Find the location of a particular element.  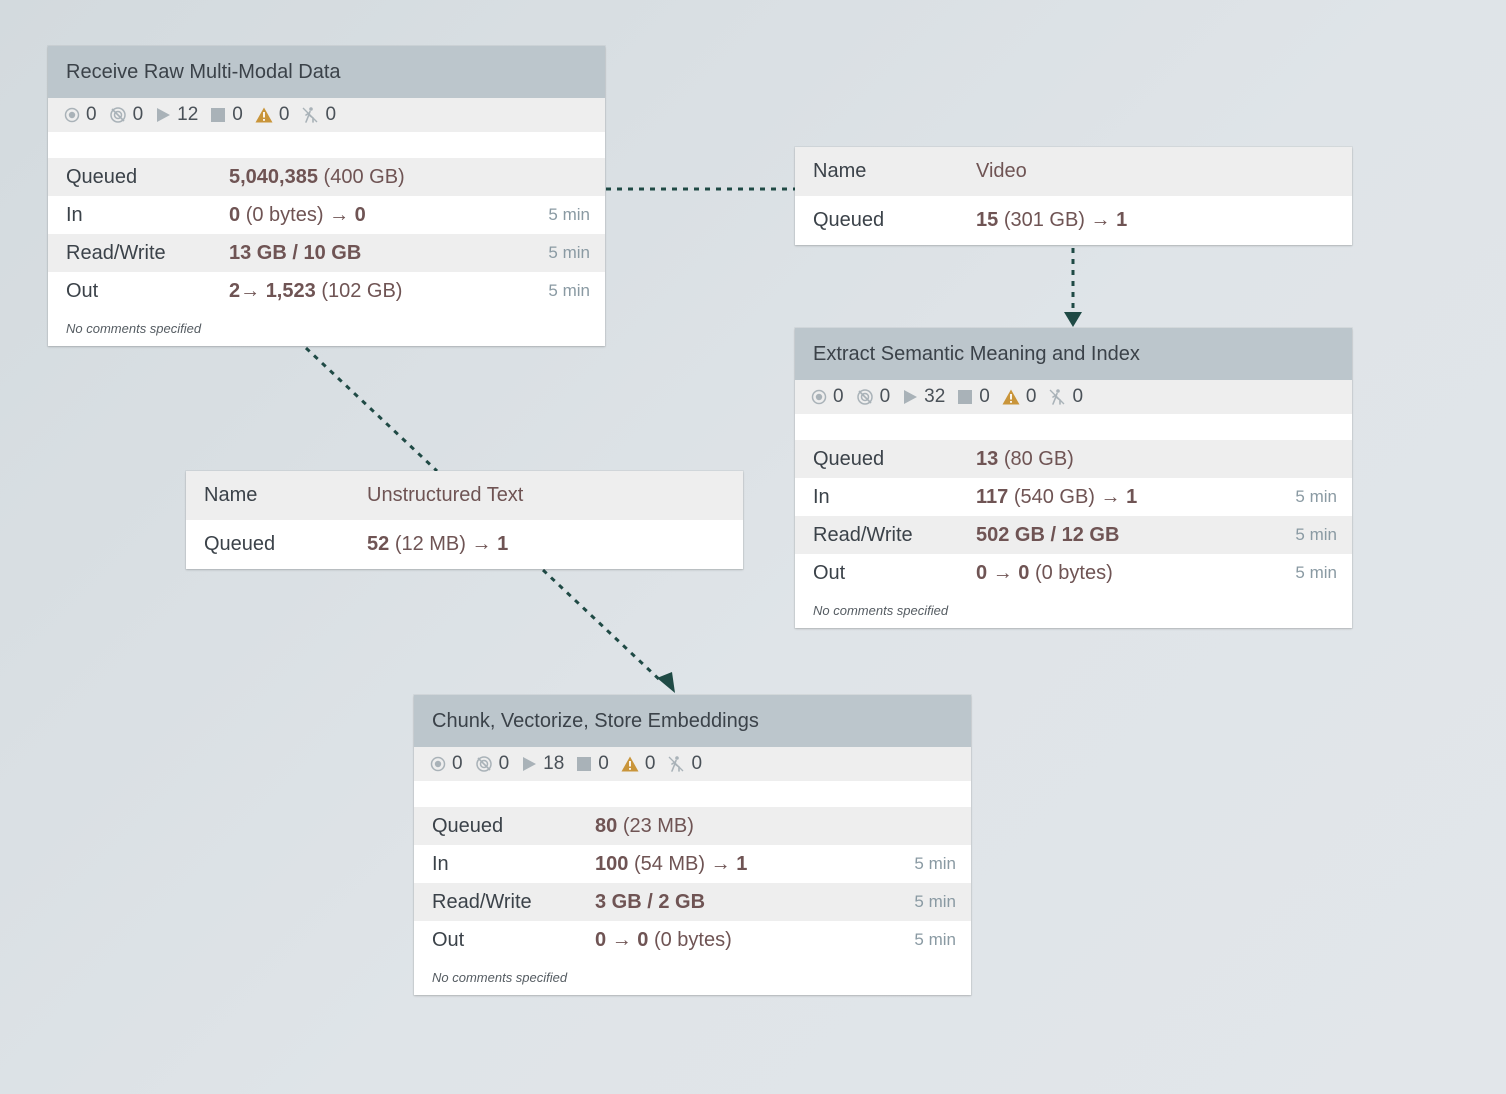

row-value: 100 (54 MB) → 1 is located at coordinates (671, 863).